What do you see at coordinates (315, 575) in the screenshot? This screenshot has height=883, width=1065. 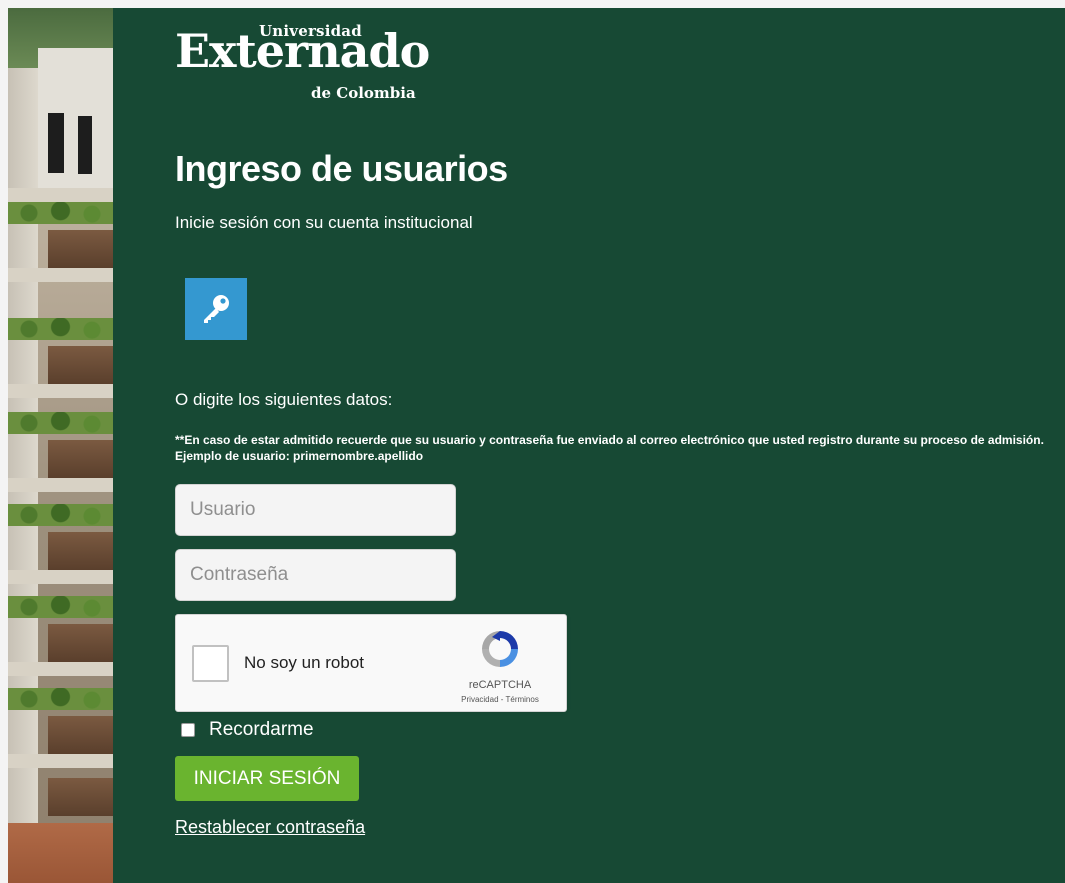 I see `password-input` at bounding box center [315, 575].